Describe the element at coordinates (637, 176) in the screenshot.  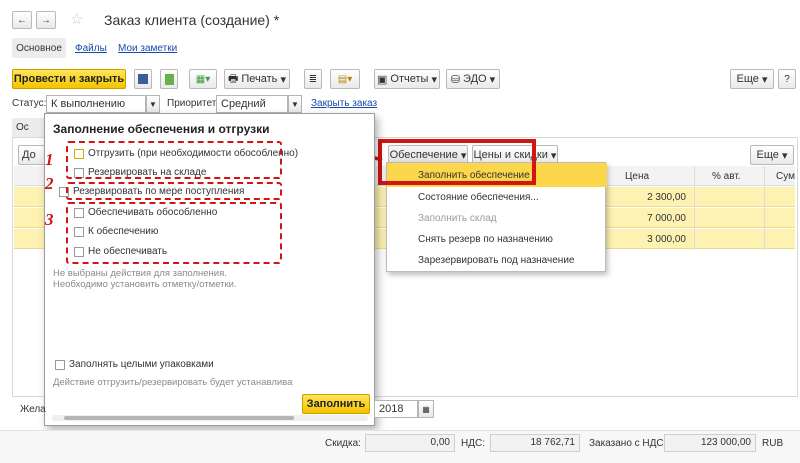
I see `column-price: Цена` at that location.